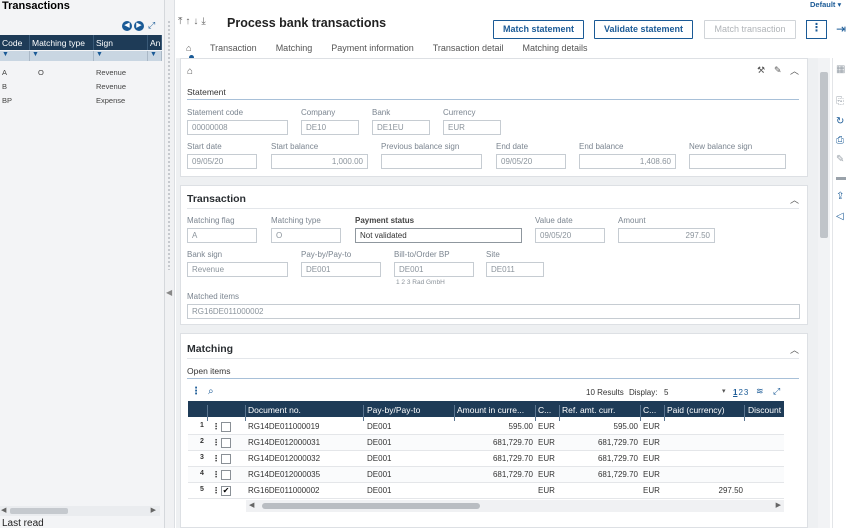 This screenshot has height=529, width=850. I want to click on tab-payment-information: Payment information, so click(372, 48).